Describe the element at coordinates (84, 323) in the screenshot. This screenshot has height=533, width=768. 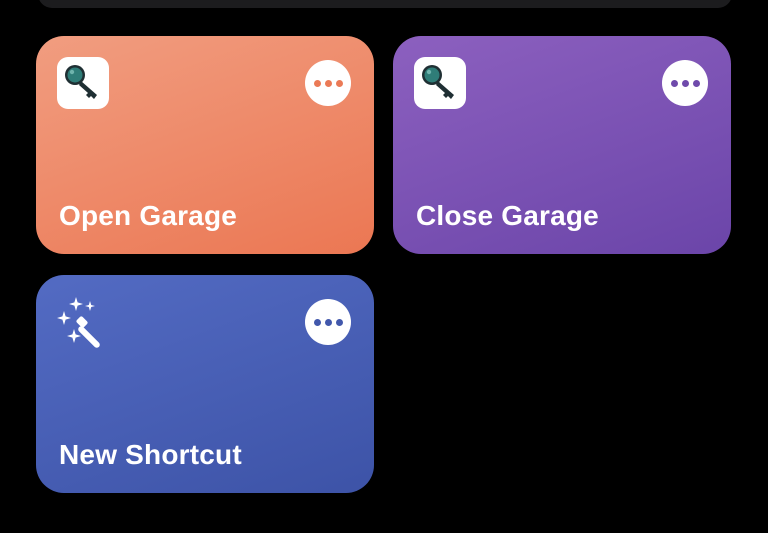
I see `magic-wand-icon` at that location.